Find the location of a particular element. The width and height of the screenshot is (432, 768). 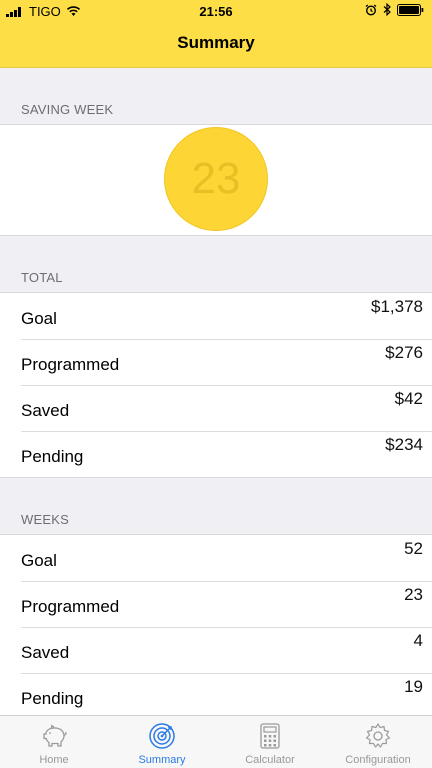

tab-label: Summary is located at coordinates (162, 760).